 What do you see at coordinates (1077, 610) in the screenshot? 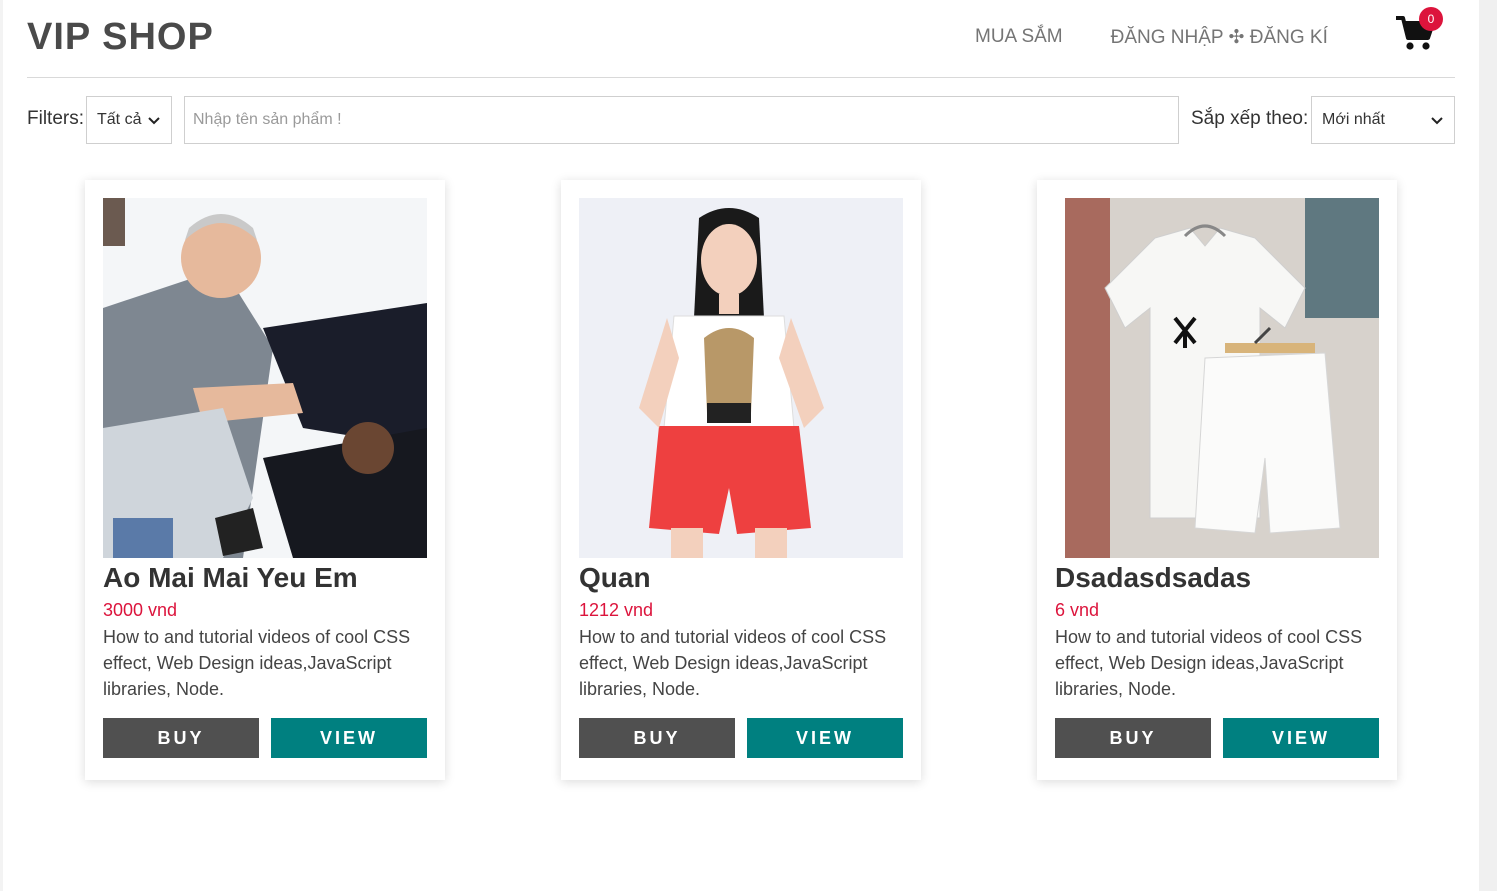
I see `product-price: 6 vnd` at bounding box center [1077, 610].